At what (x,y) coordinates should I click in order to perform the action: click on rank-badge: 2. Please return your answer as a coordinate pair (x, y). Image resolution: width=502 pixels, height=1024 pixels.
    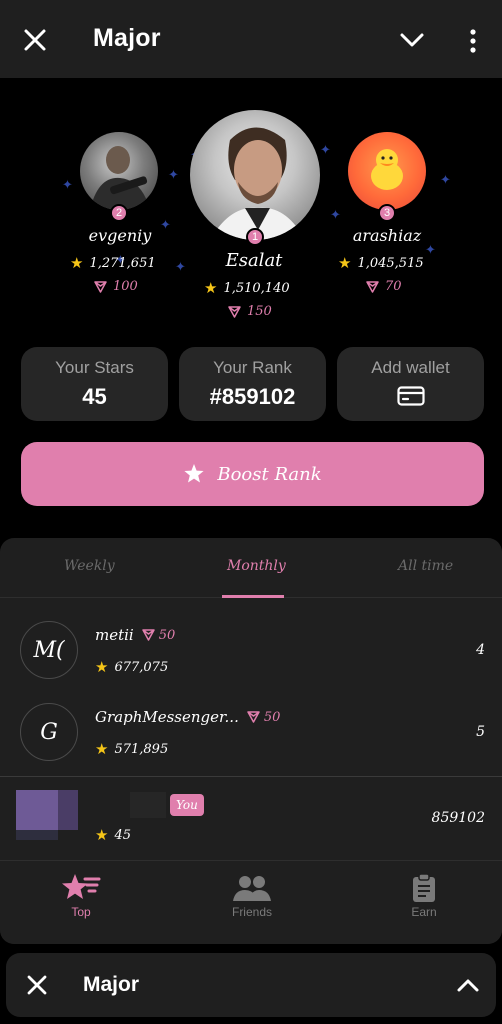
    Looking at the image, I should click on (119, 213).